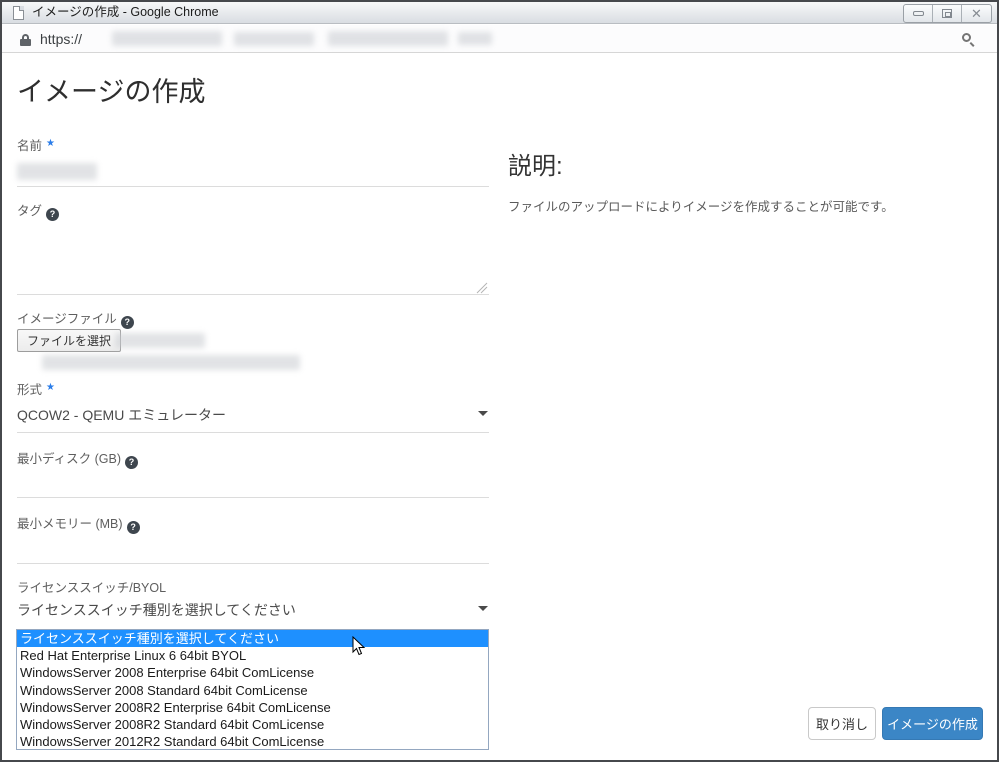 This screenshot has height=762, width=999. What do you see at coordinates (253, 563) in the screenshot?
I see `min-ram-input-underline` at bounding box center [253, 563].